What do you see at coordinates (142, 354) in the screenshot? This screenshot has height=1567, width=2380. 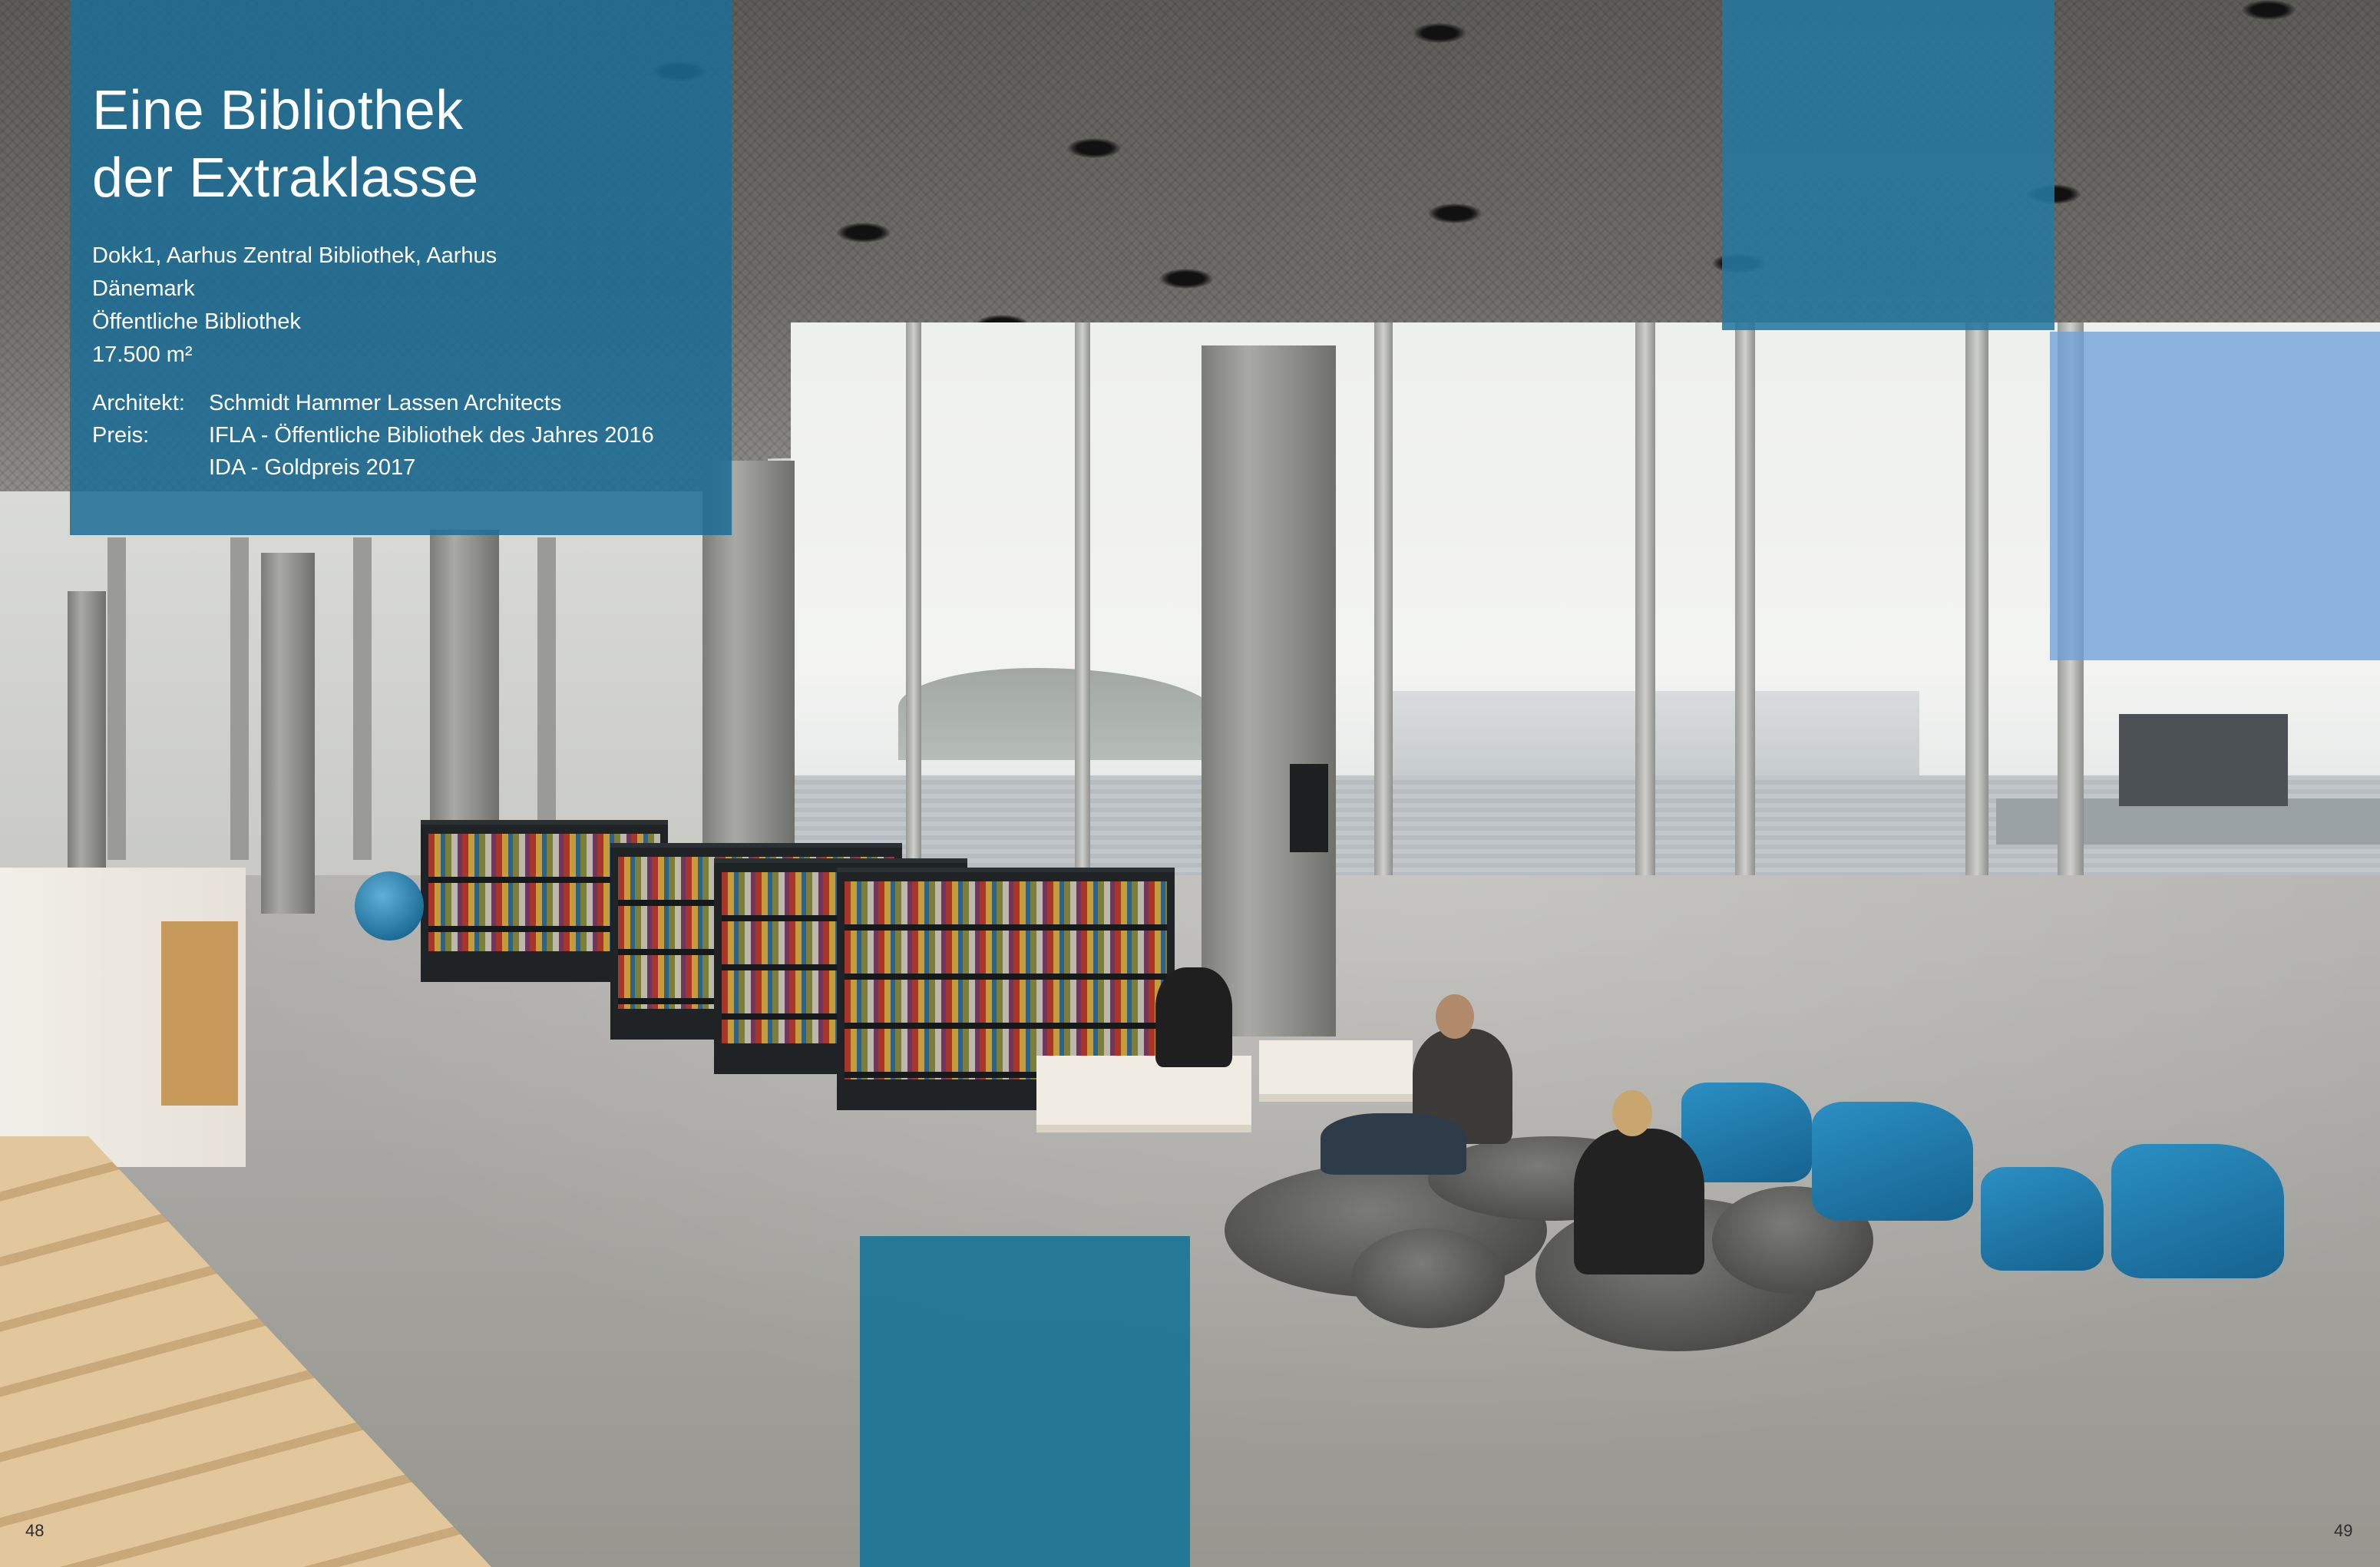 I see `project-area: 17.500 m²` at bounding box center [142, 354].